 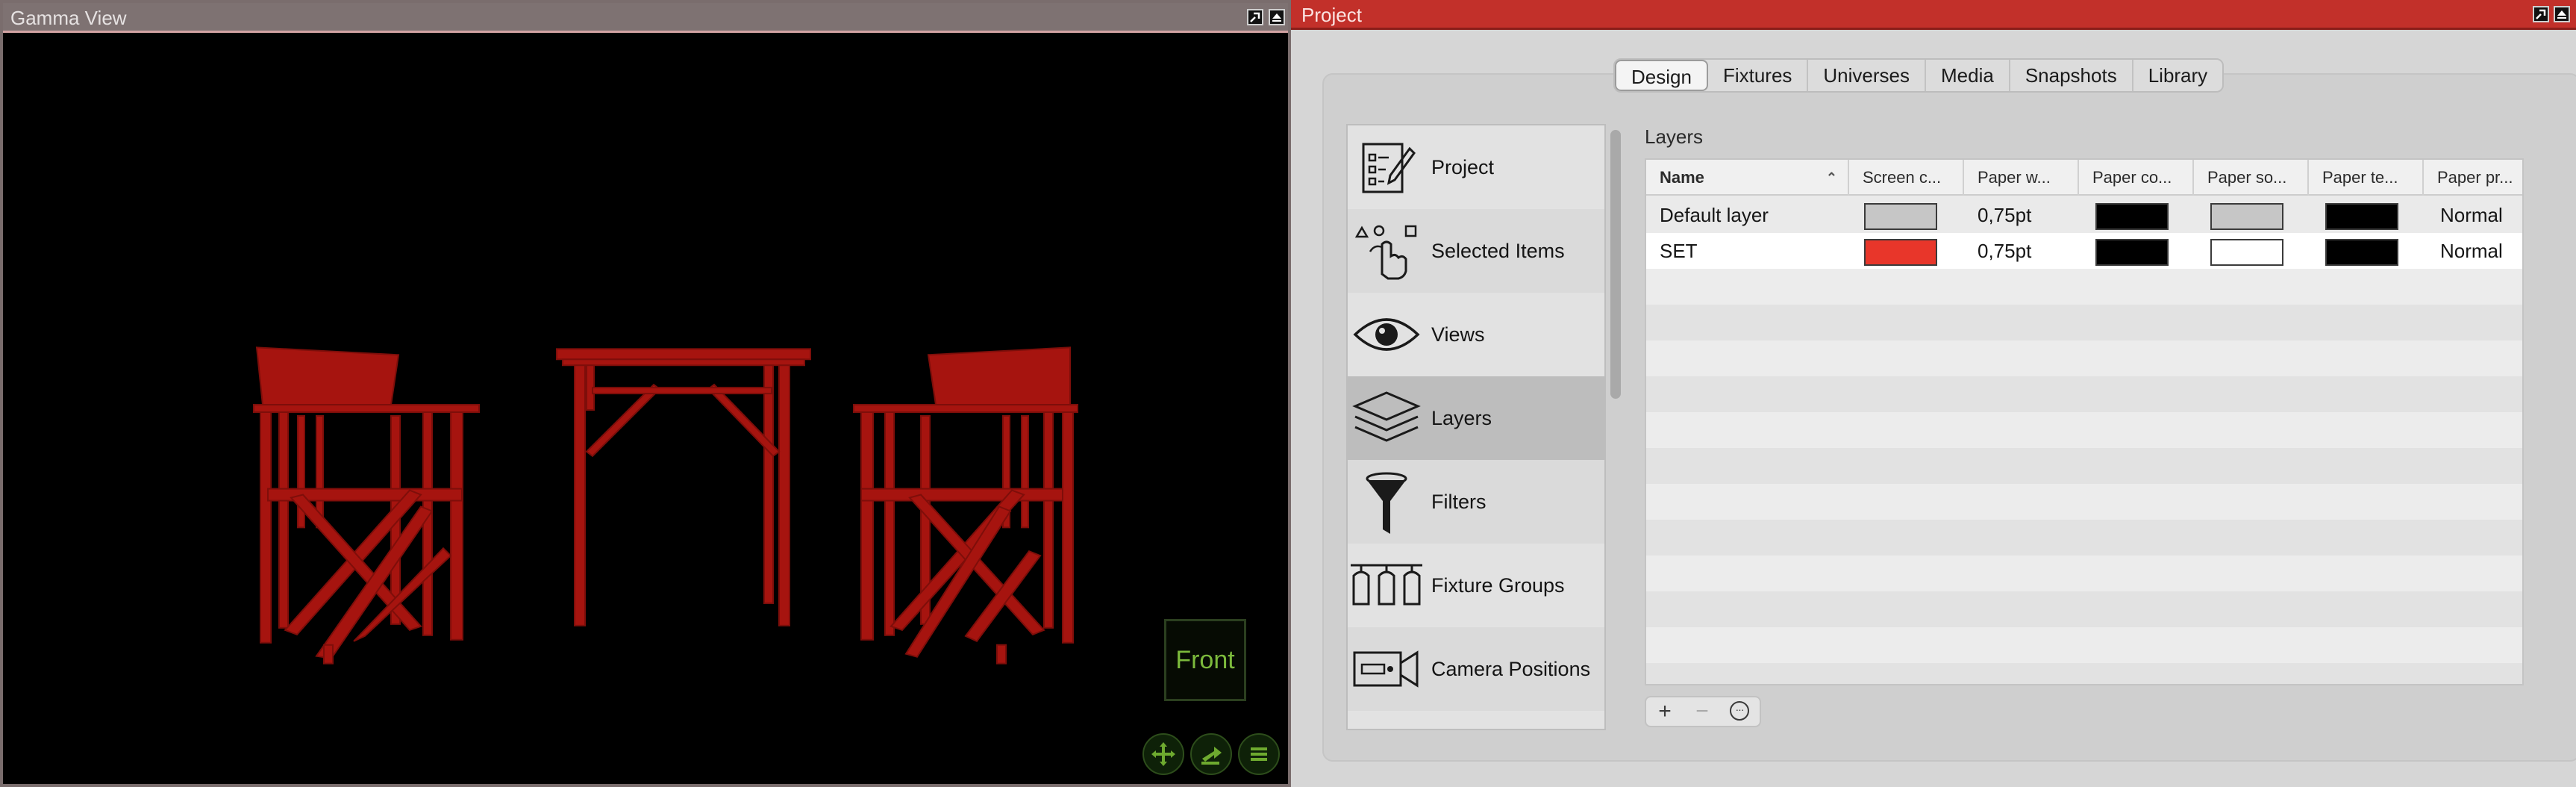 I want to click on sidebar-item-camera-positions: Camera Positions, so click(x=1476, y=669).